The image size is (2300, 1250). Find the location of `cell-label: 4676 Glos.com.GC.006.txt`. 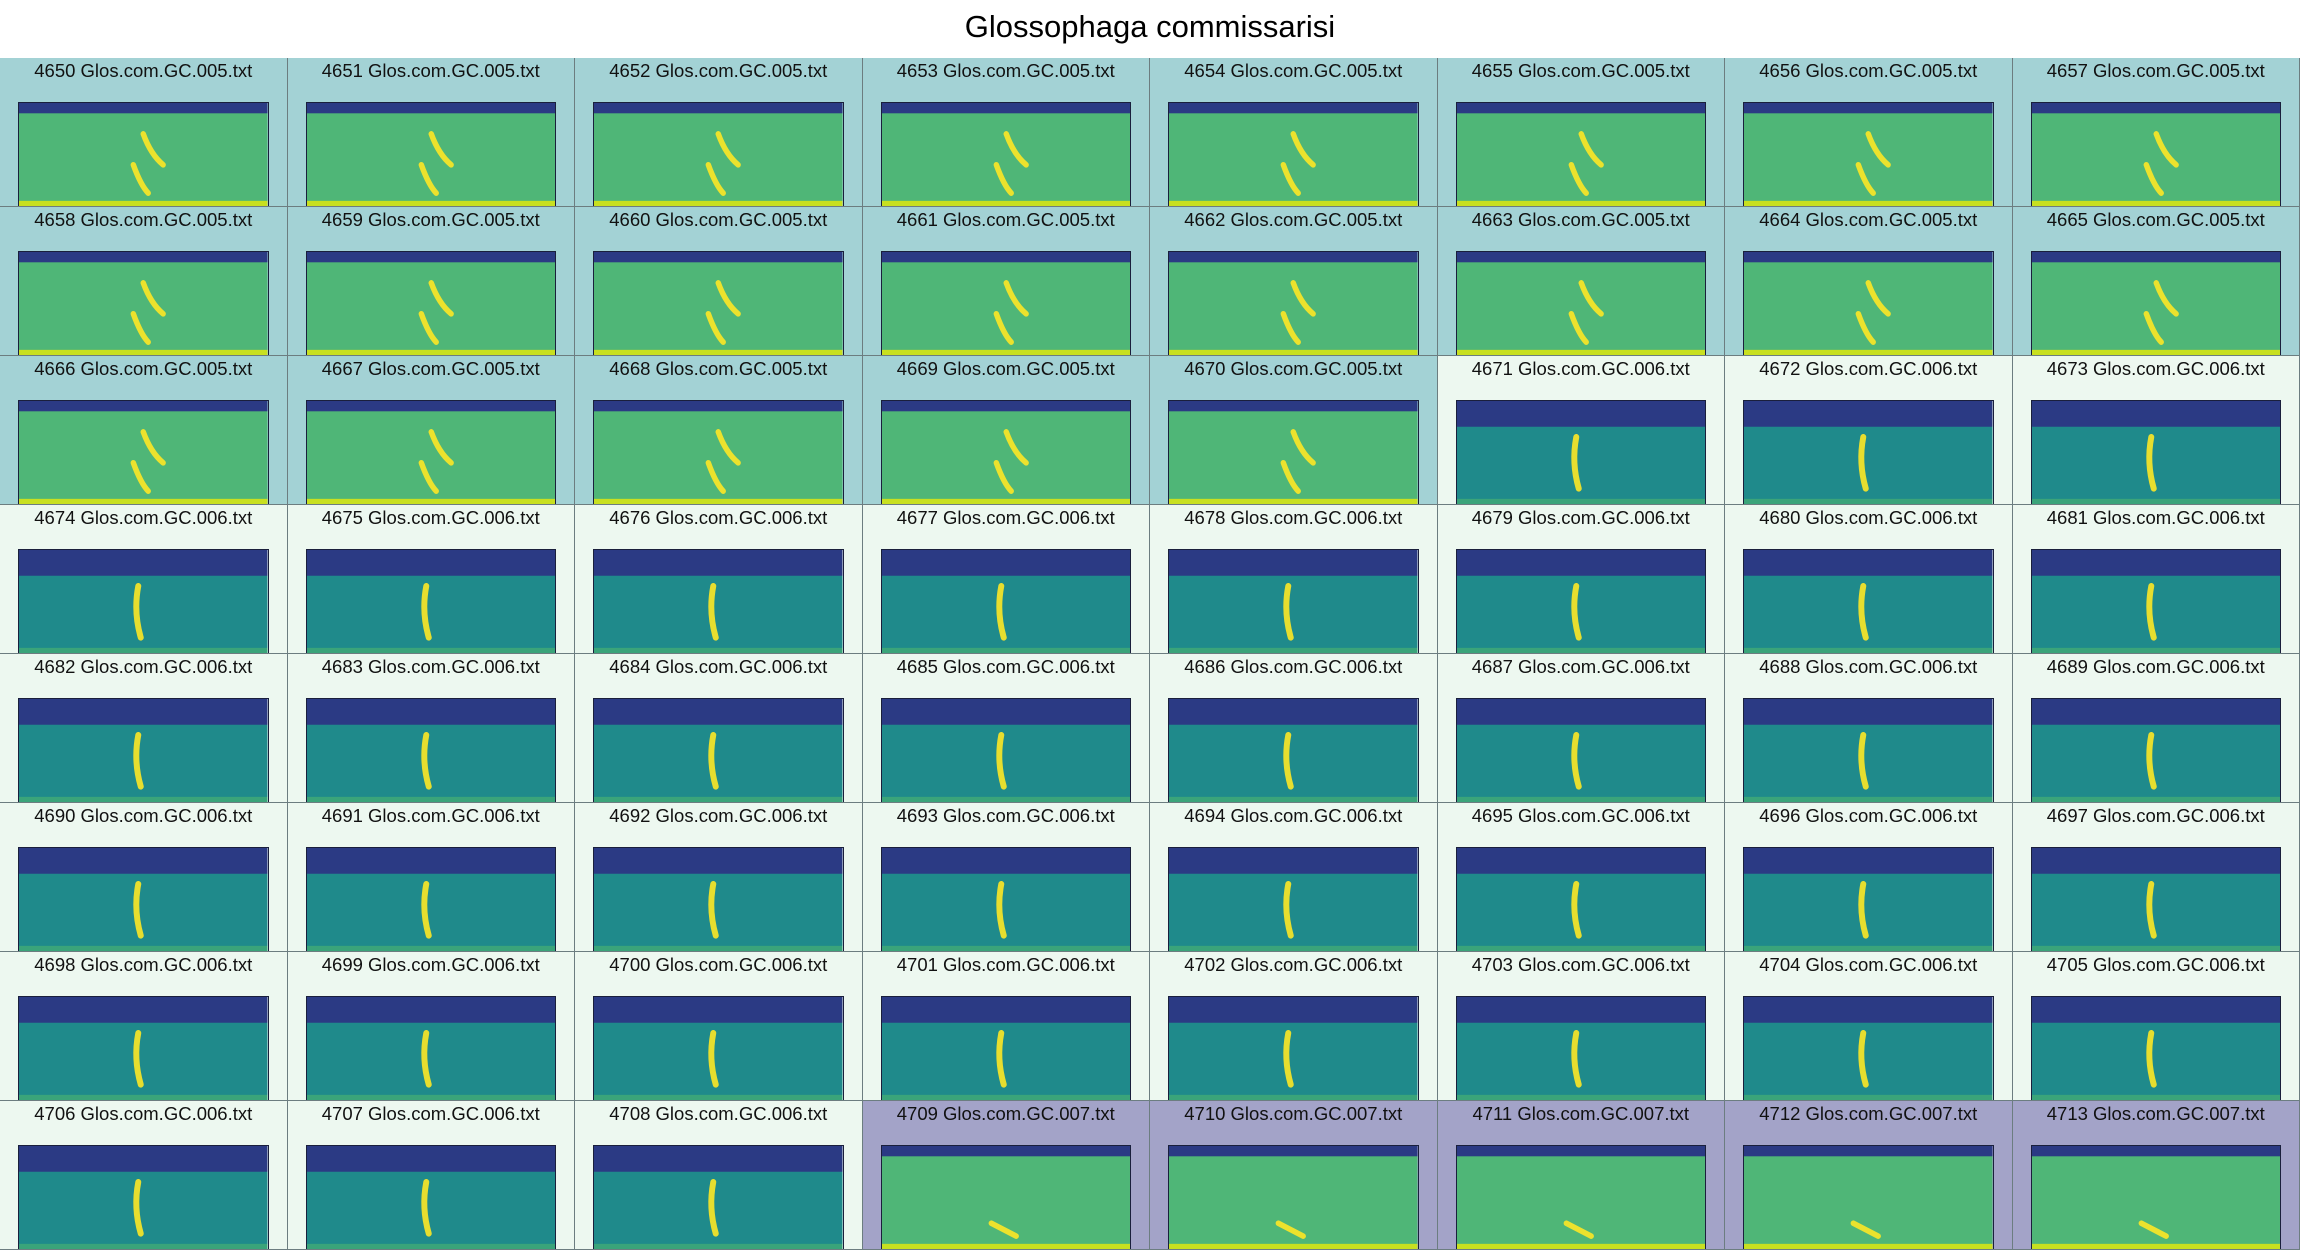

cell-label: 4676 Glos.com.GC.006.txt is located at coordinates (718, 517).